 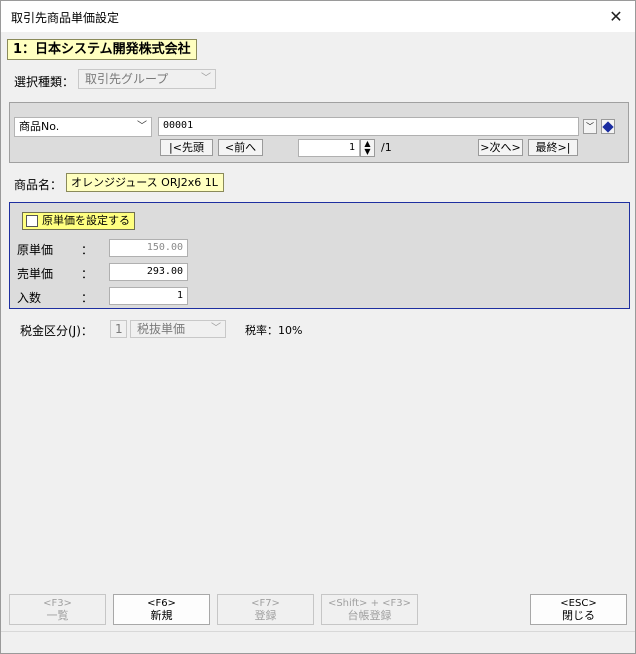 What do you see at coordinates (265, 615) in the screenshot?
I see `register-label: 登録` at bounding box center [265, 615].